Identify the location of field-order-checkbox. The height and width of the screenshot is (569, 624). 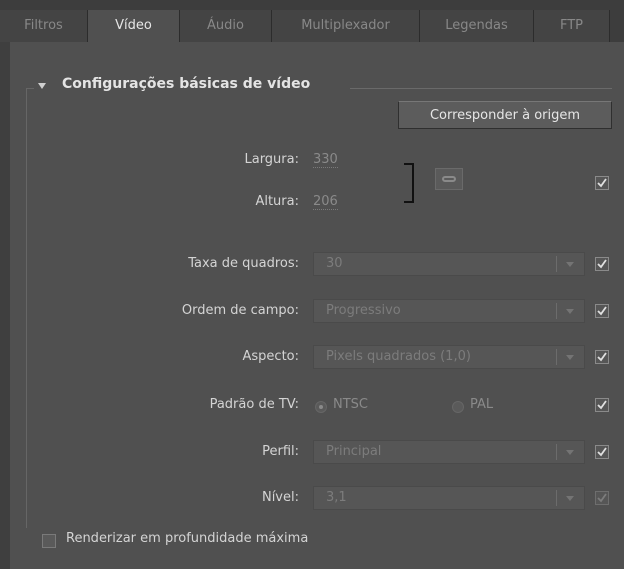
(602, 311).